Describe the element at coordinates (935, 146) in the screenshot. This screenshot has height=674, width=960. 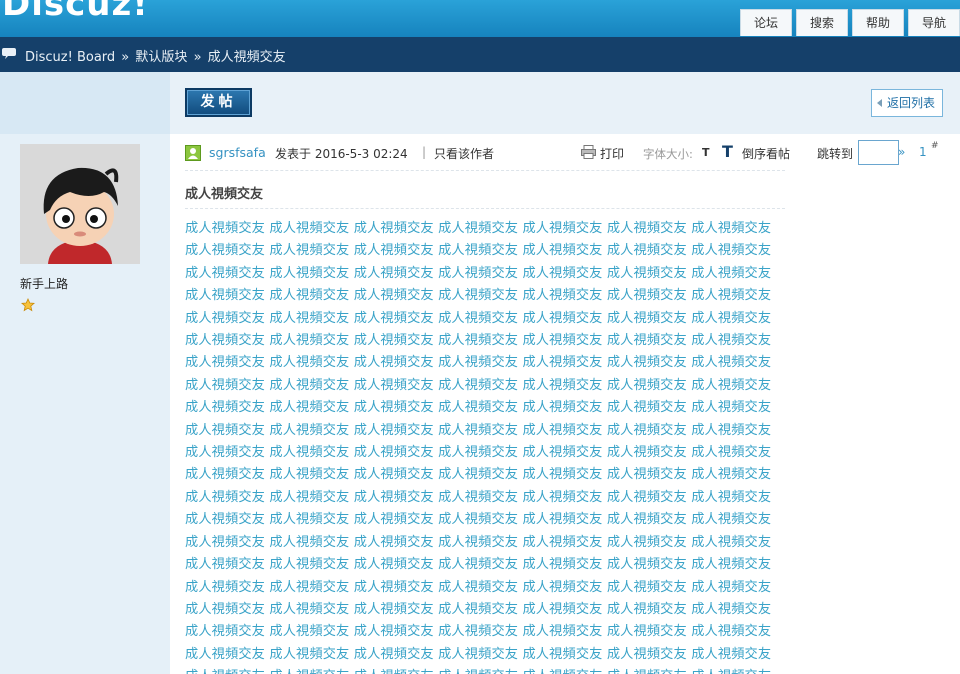
I see `floor-mark: #` at that location.